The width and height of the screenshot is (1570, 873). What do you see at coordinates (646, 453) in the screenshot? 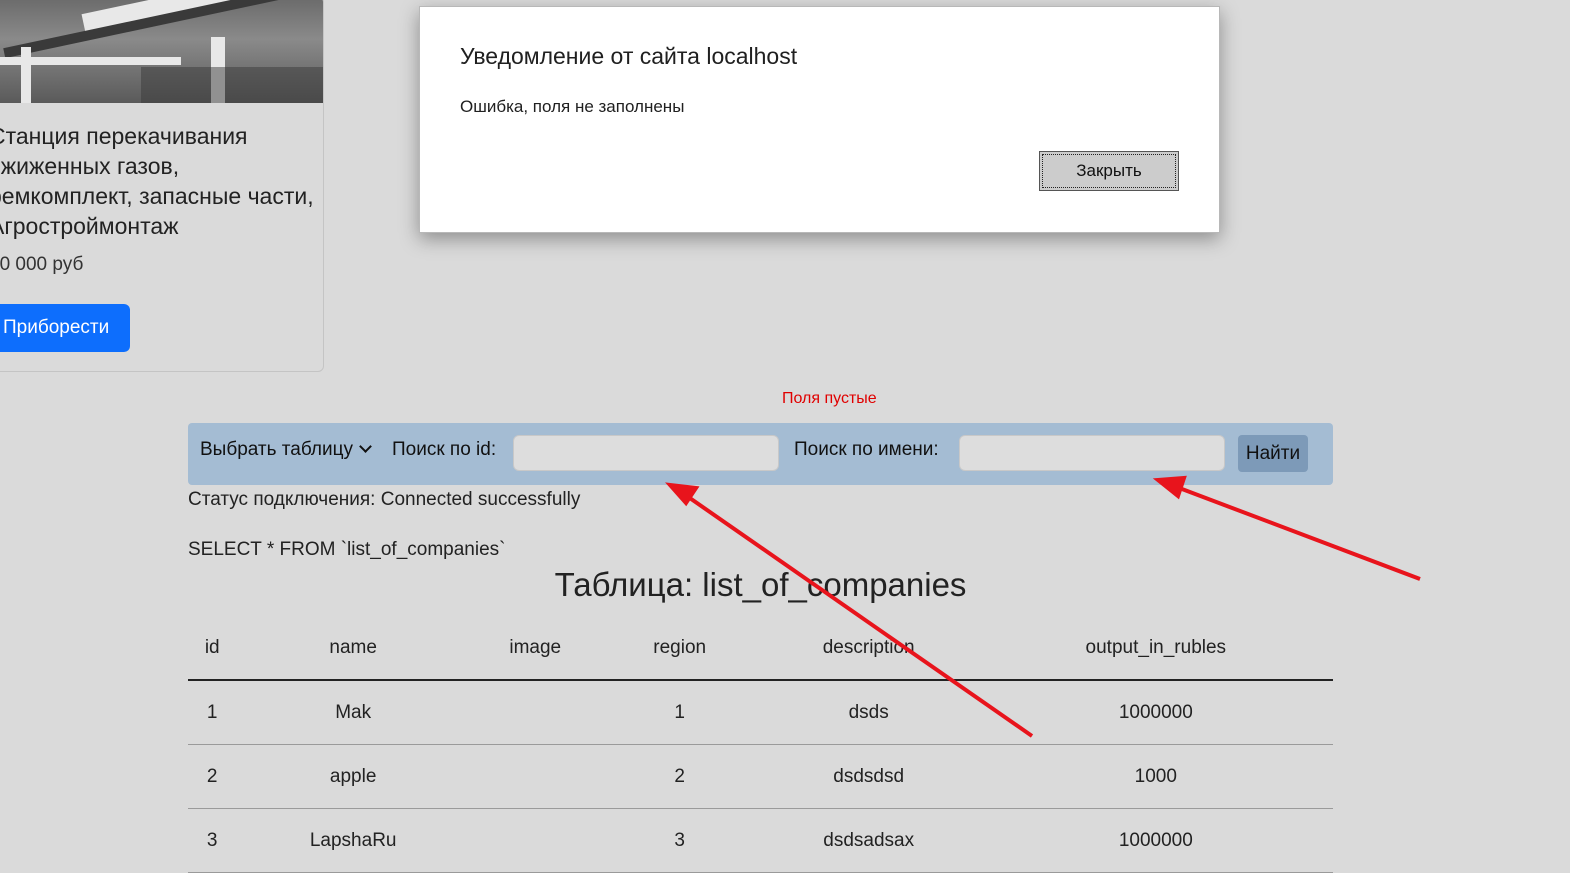
I see `search-id-input` at bounding box center [646, 453].